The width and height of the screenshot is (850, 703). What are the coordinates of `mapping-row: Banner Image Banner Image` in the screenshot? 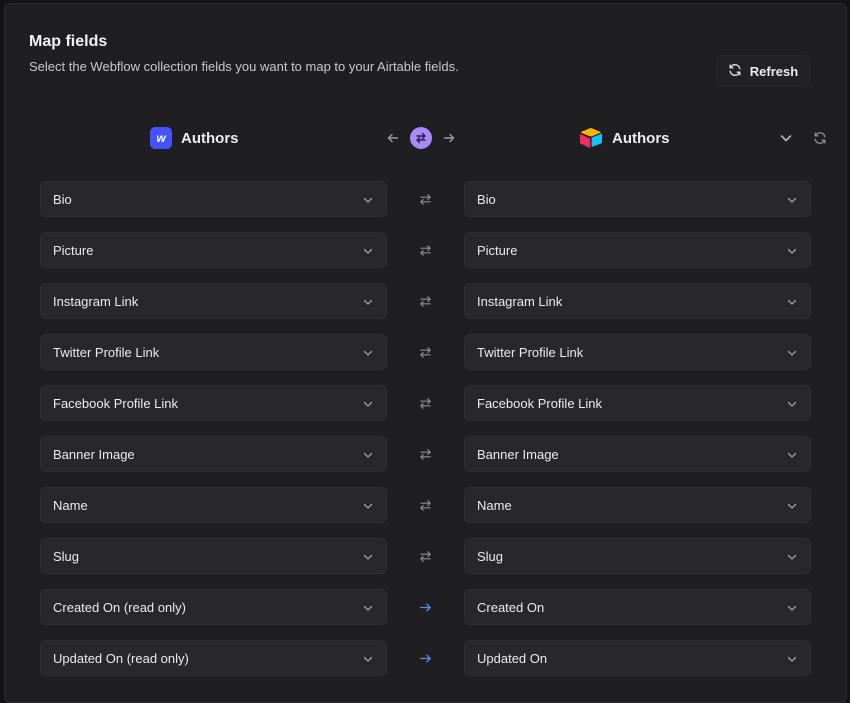 It's located at (425, 454).